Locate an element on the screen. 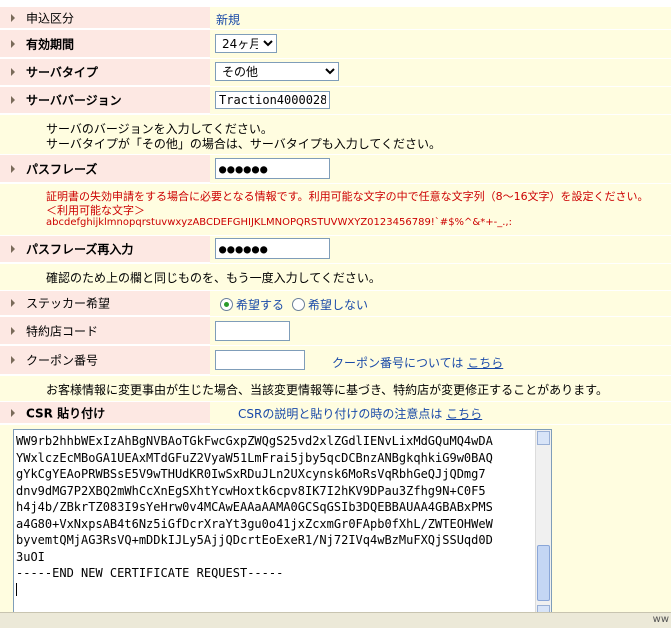 The image size is (671, 628). label-cell: サーババージョン is located at coordinates (105, 100).